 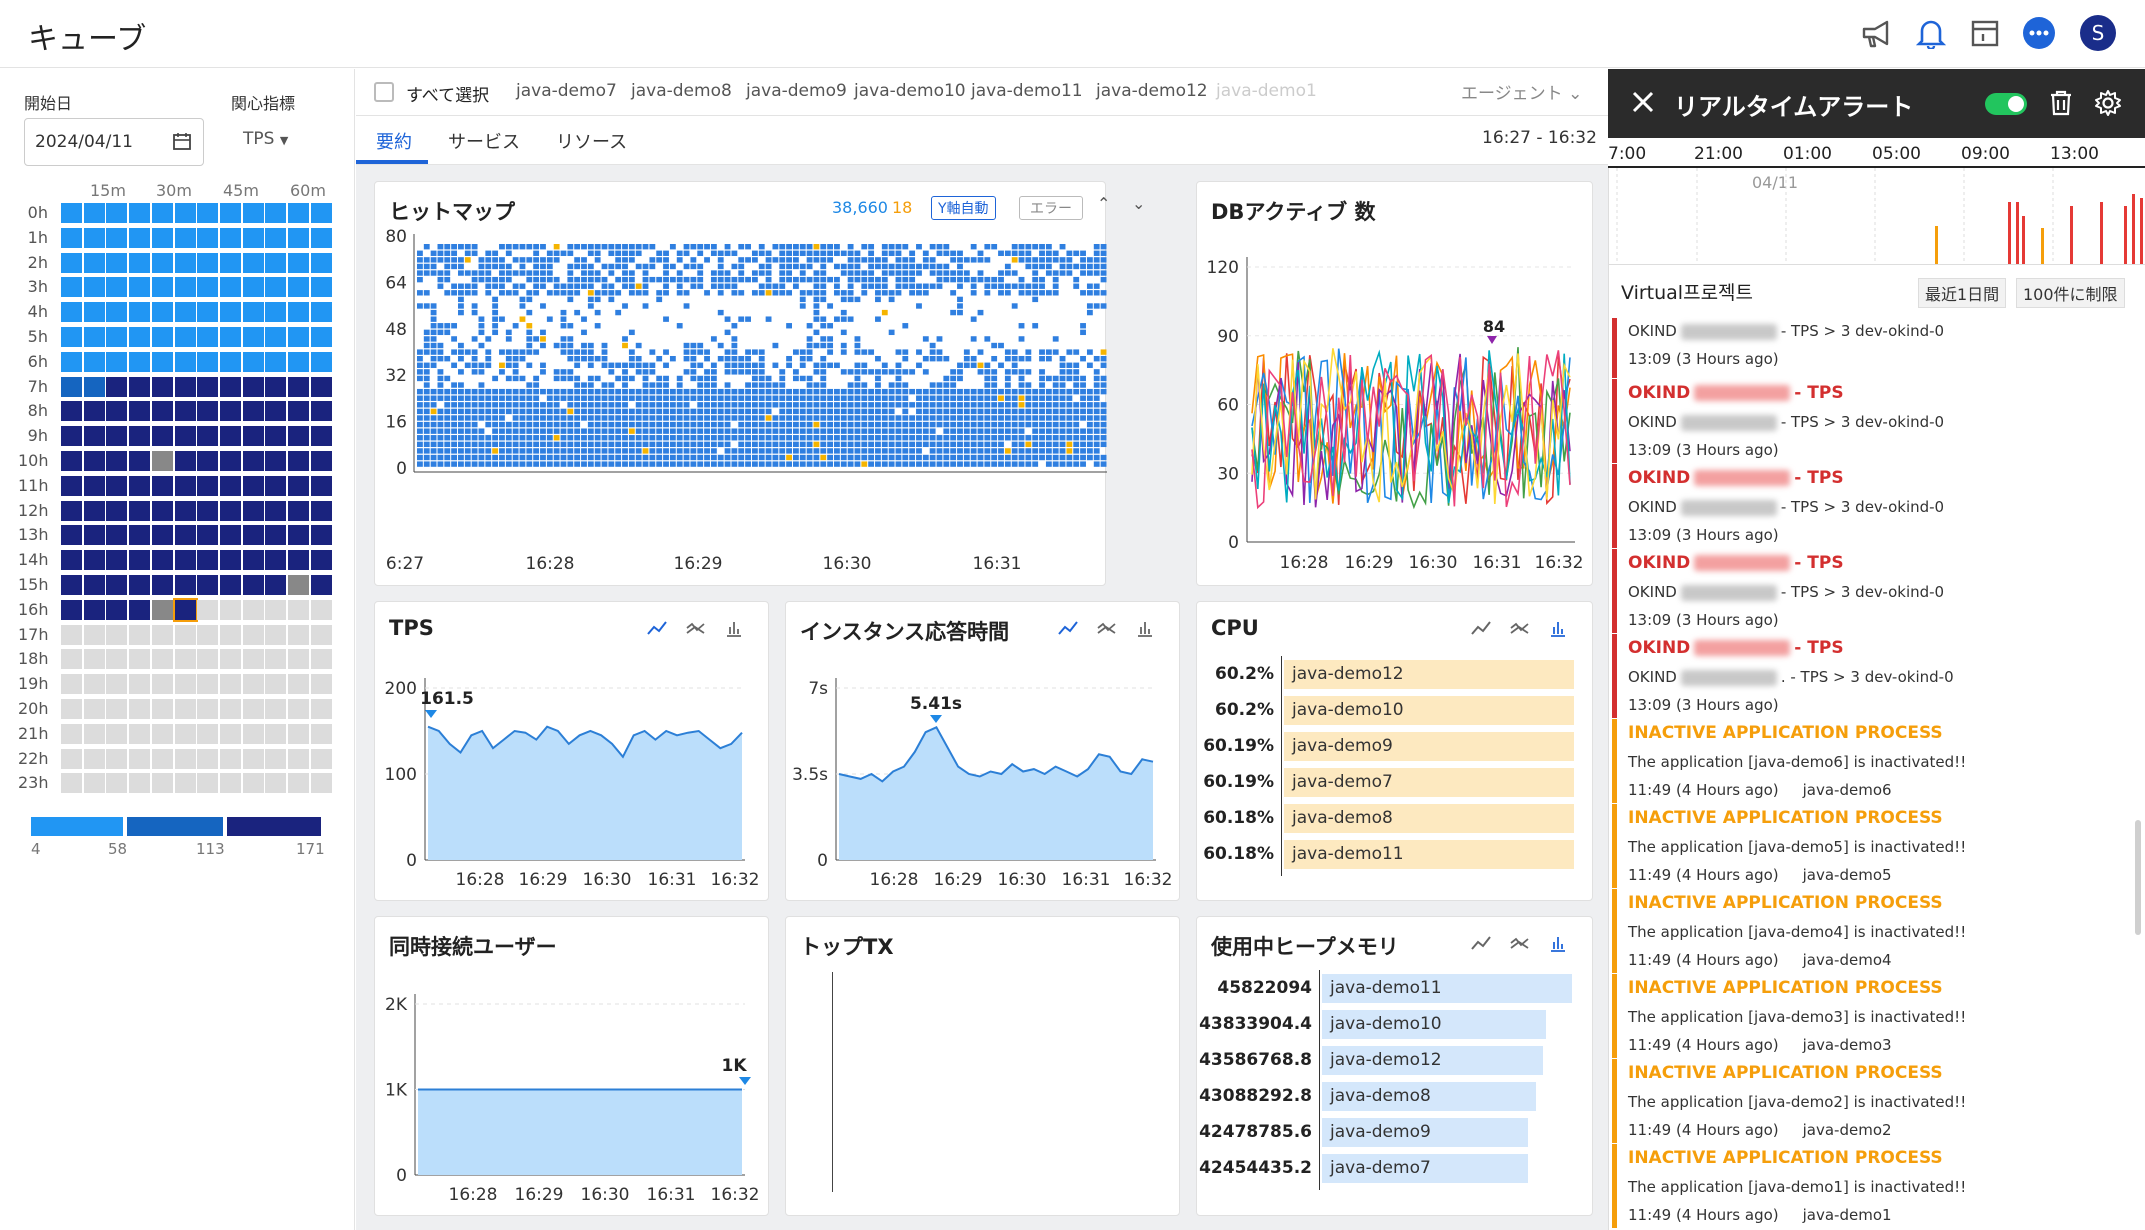 I want to click on avatar: S, so click(x=2098, y=33).